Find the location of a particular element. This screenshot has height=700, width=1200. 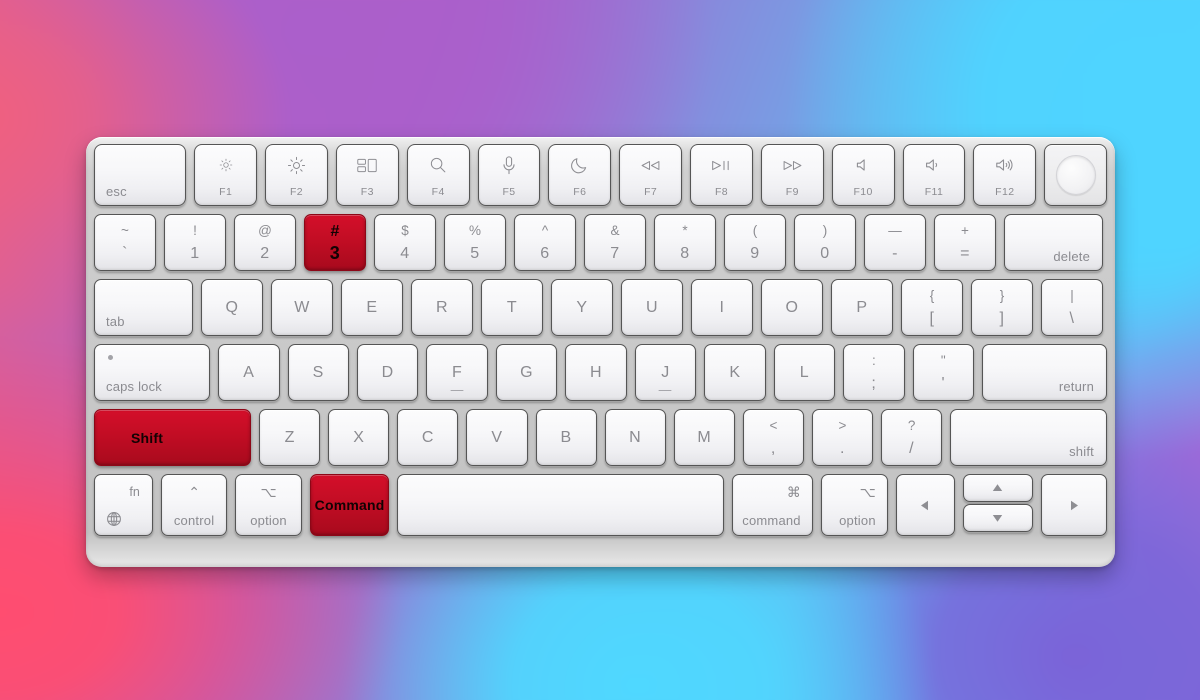

key-command-left: Command is located at coordinates (349, 505).